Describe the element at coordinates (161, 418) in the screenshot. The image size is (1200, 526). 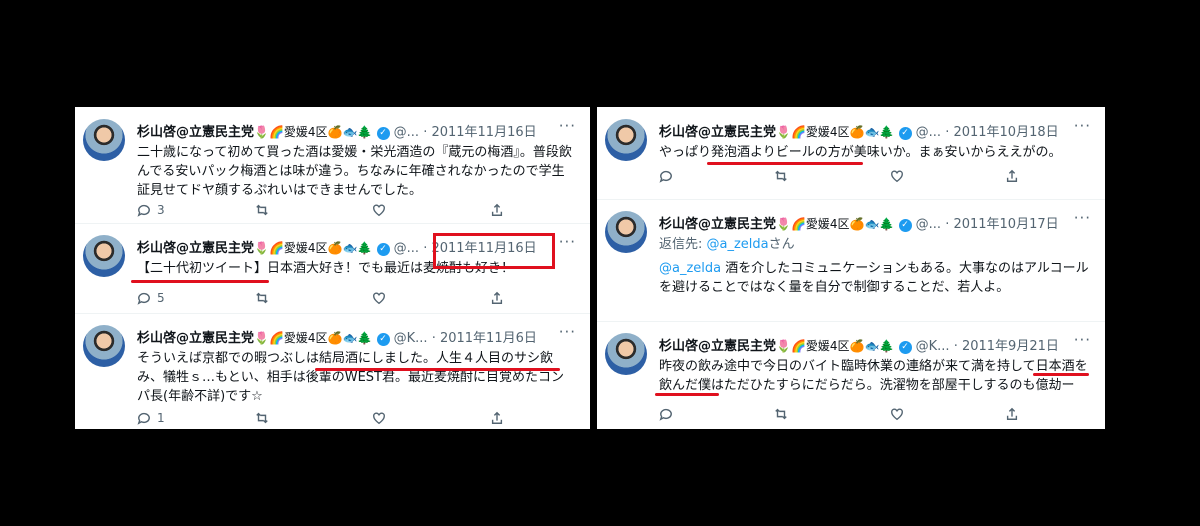
I see `reply-count: 1` at that location.